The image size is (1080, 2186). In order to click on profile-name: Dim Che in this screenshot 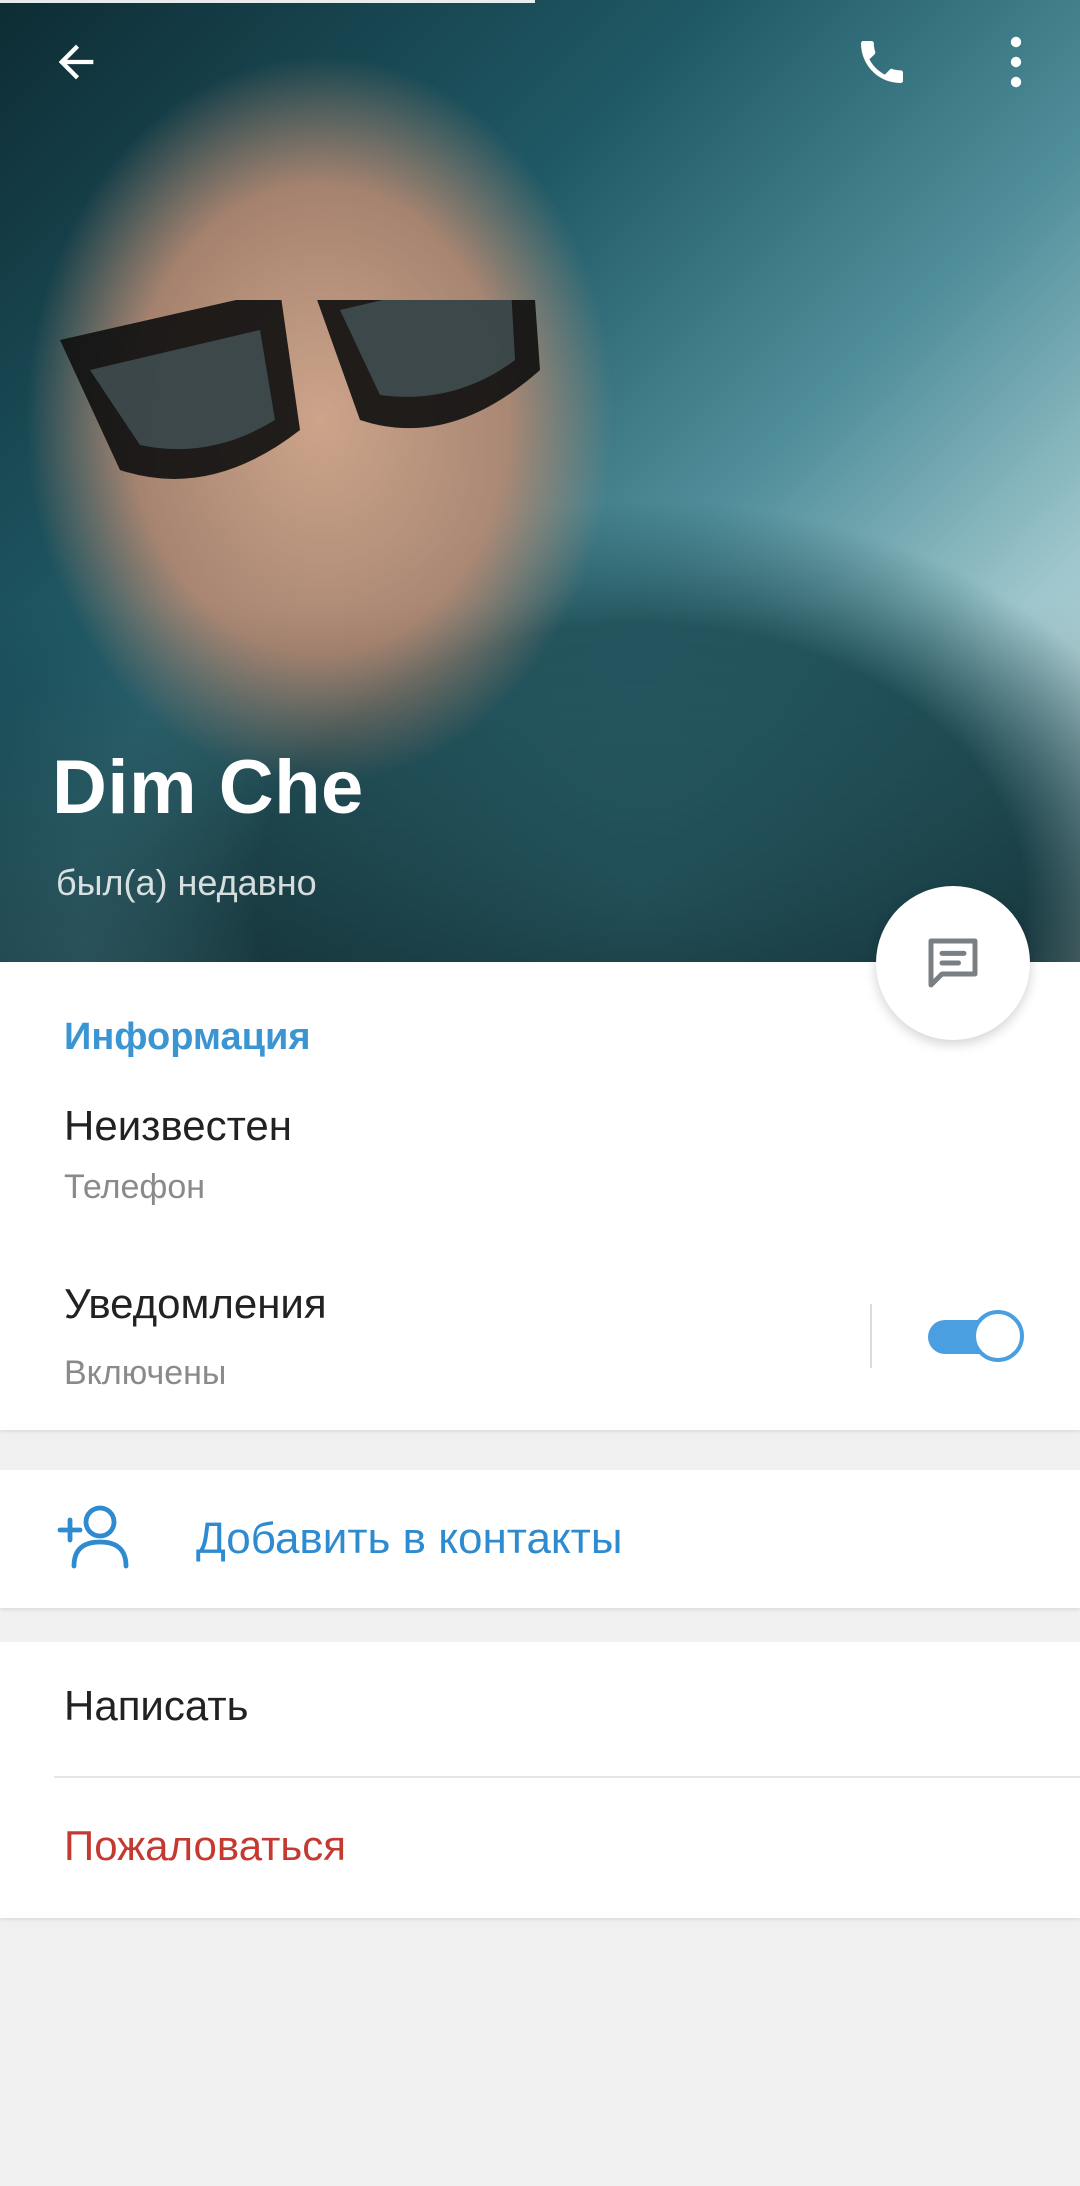, I will do `click(208, 787)`.